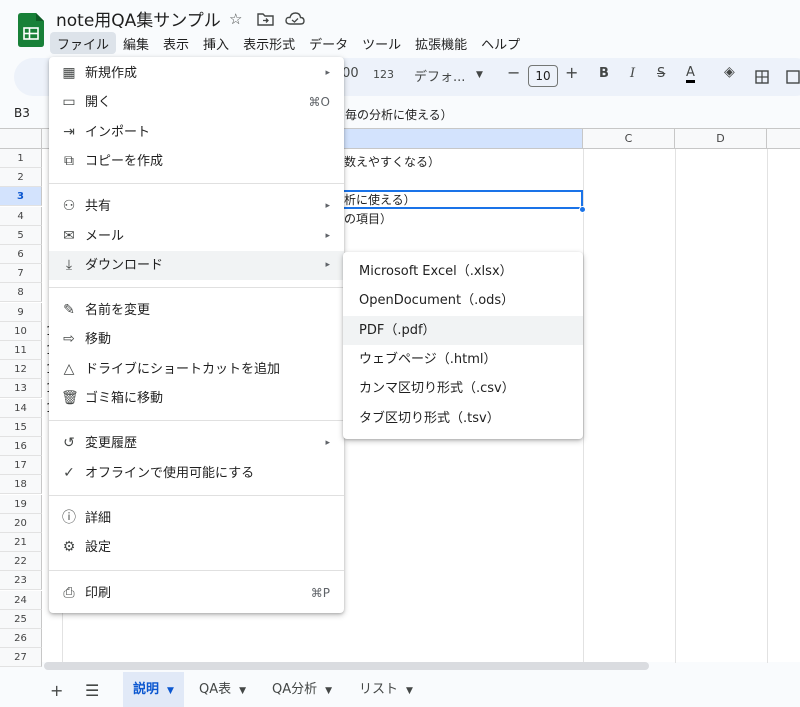 The height and width of the screenshot is (707, 800). Describe the element at coordinates (136, 43) in the screenshot. I see `menu-edit: 編集` at that location.